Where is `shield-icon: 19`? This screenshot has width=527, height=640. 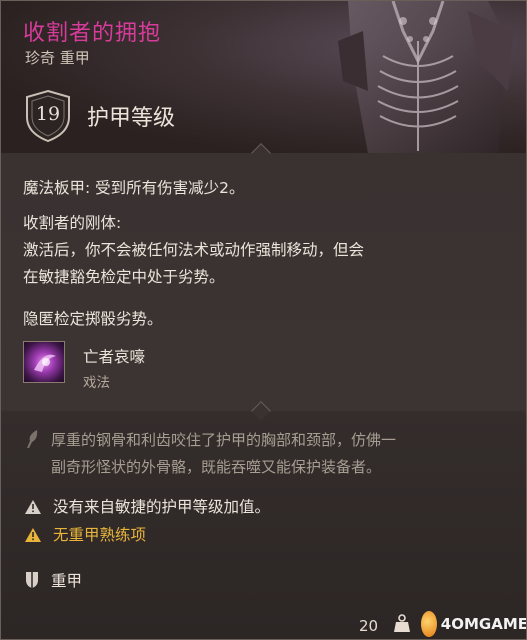
shield-icon: 19 is located at coordinates (48, 116).